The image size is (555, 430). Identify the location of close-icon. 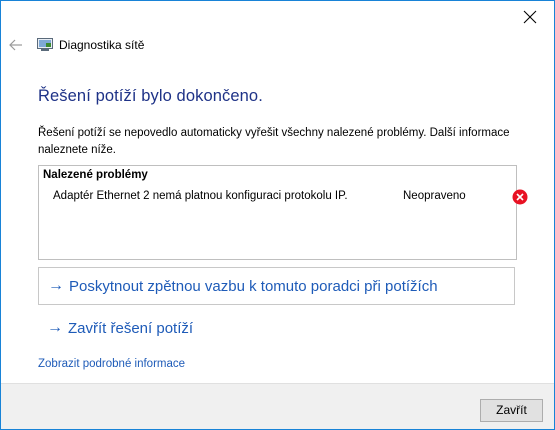
(530, 17).